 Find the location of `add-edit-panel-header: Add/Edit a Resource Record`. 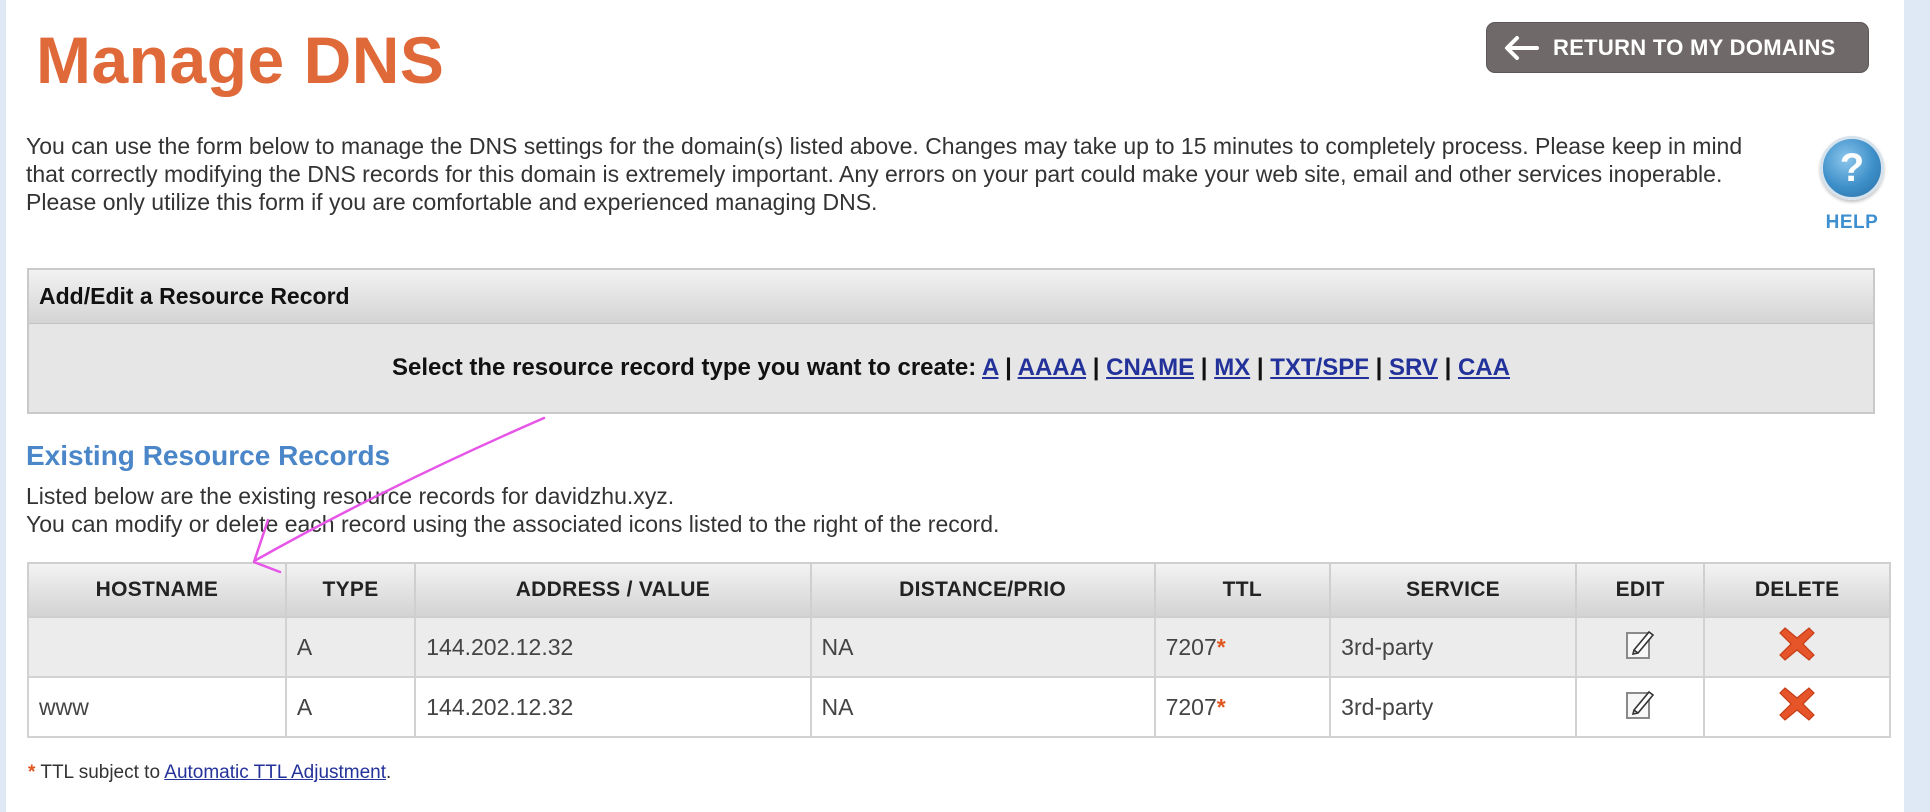

add-edit-panel-header: Add/Edit a Resource Record is located at coordinates (951, 297).